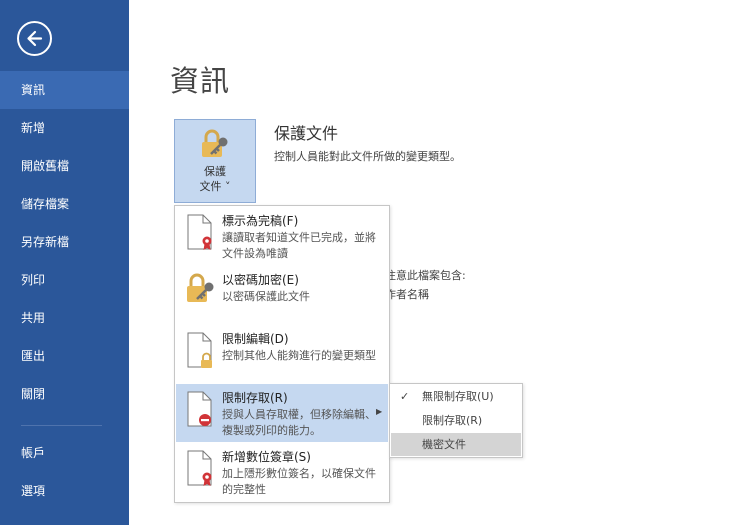 This screenshot has width=747, height=525. I want to click on menu-item-title: 新增數位簽章(S), so click(266, 457).